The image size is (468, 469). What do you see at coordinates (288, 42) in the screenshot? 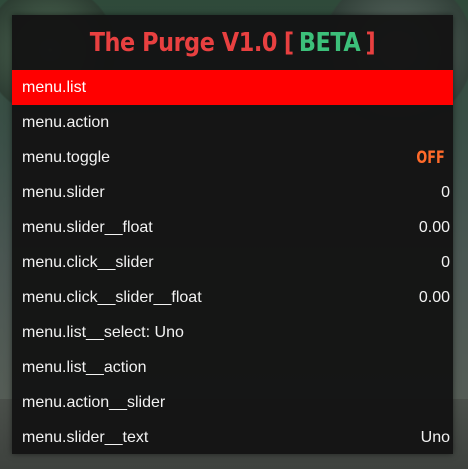
I see `title-bracket-open: [` at bounding box center [288, 42].